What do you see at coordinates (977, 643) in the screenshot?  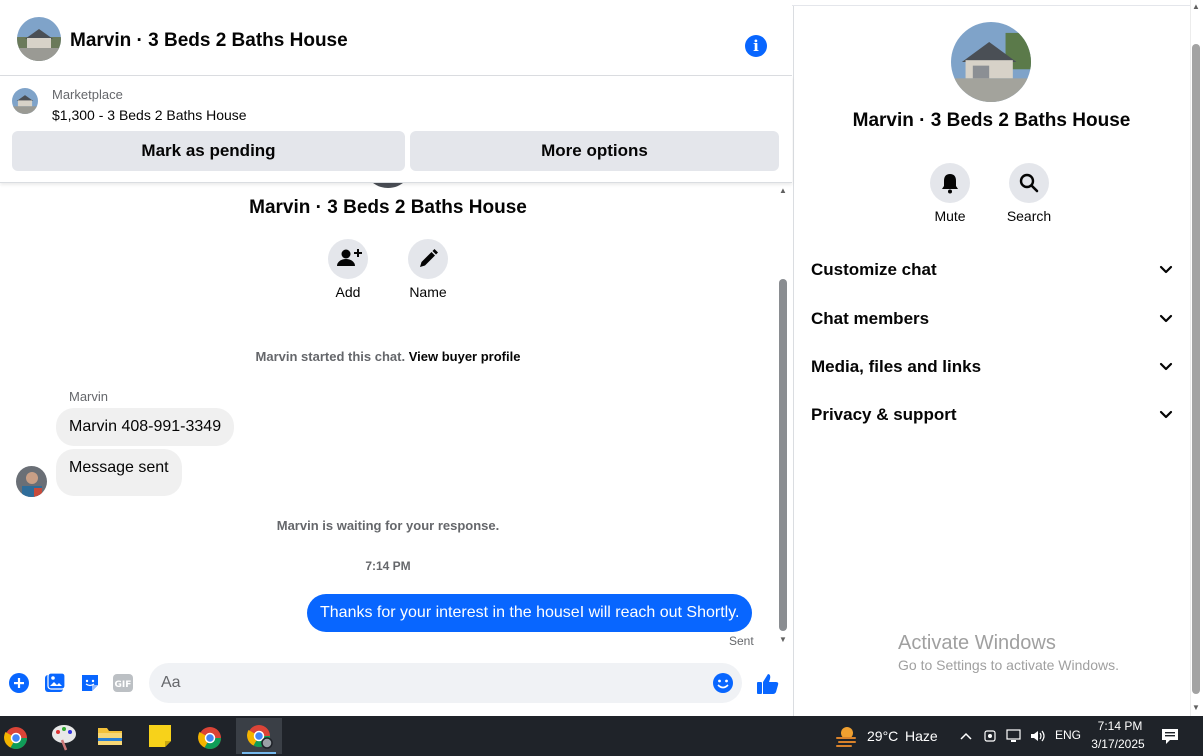 I see `watermark-title: Activate Windows` at bounding box center [977, 643].